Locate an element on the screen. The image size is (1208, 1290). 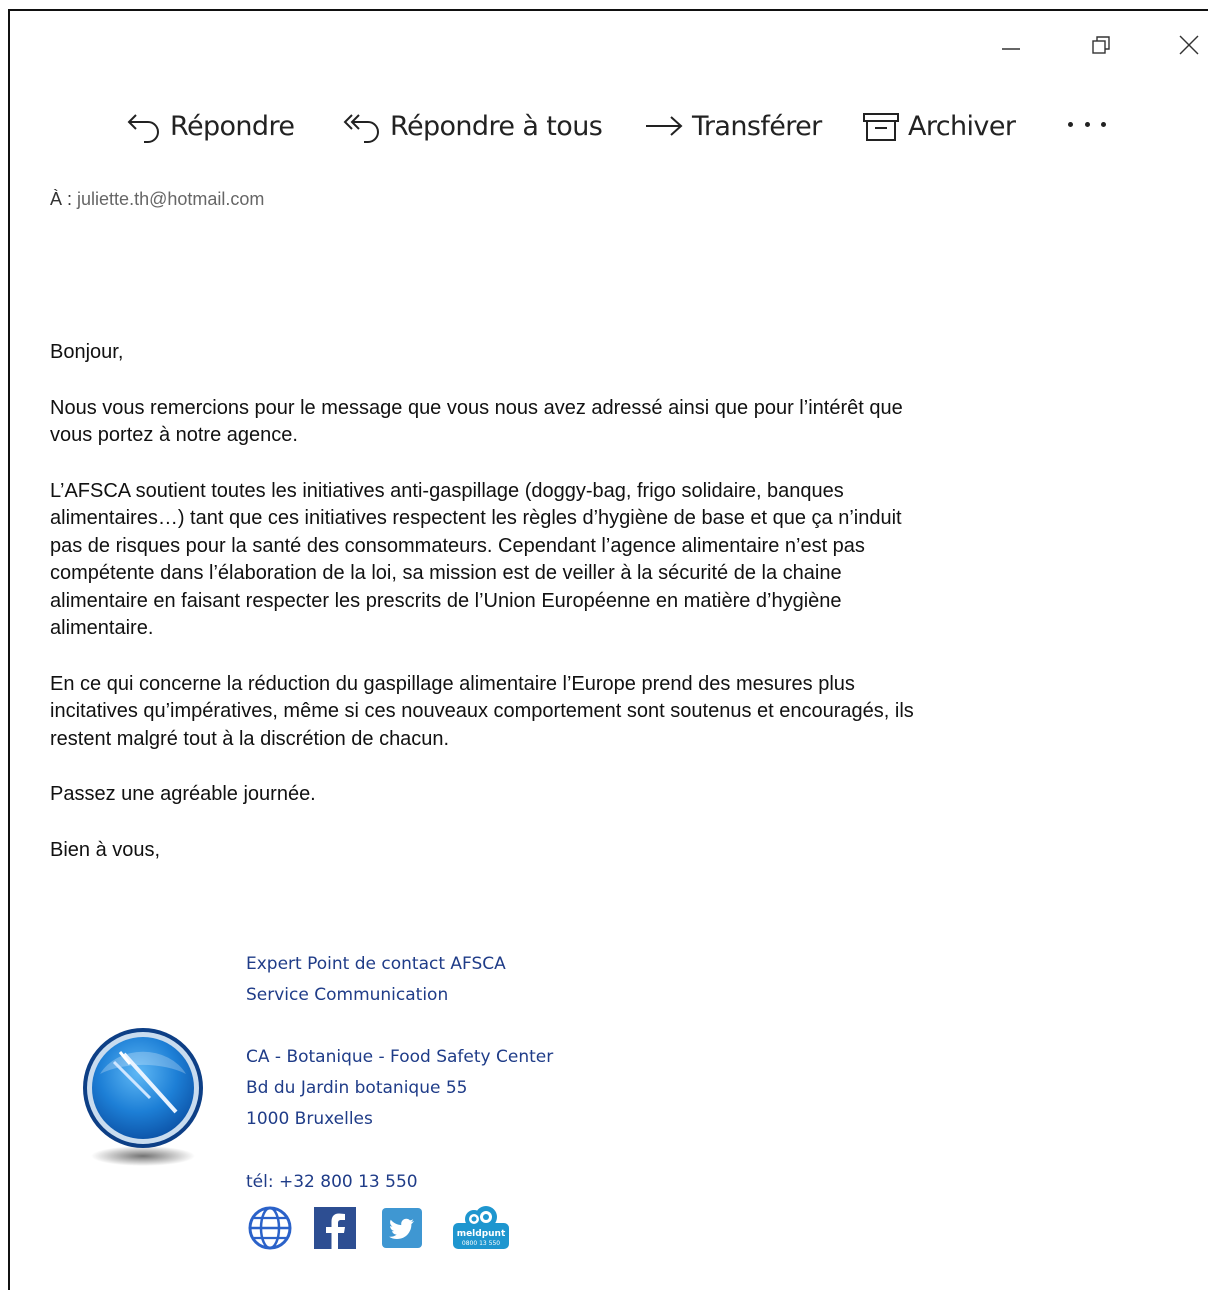
archive-button: Archiver is located at coordinates (939, 126).